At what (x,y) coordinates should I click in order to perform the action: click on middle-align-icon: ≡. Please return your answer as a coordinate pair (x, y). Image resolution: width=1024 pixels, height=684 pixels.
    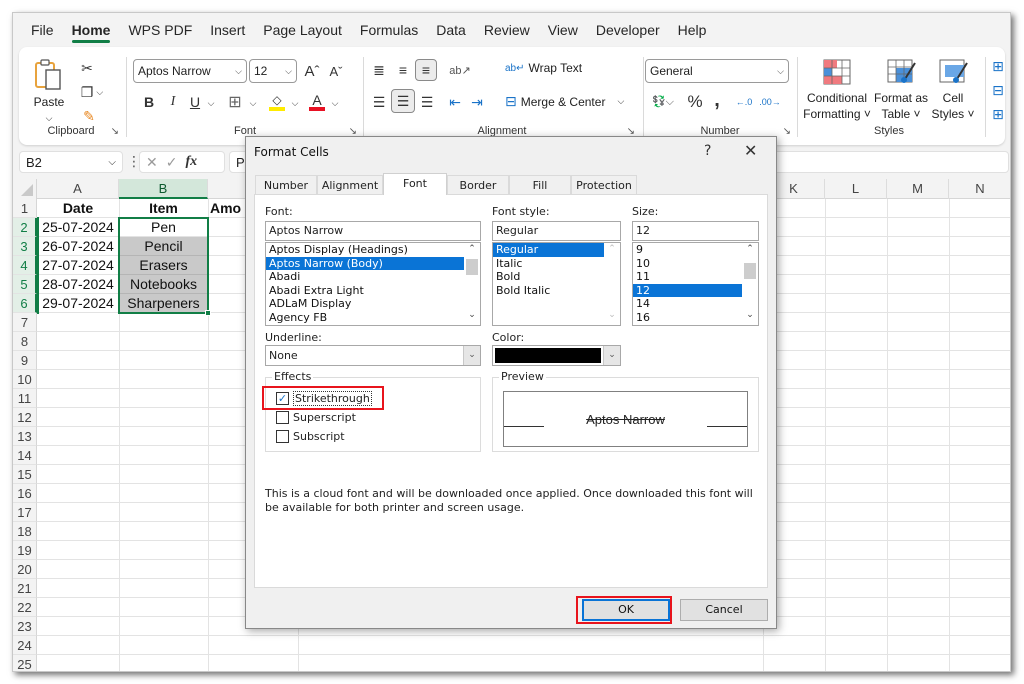
    Looking at the image, I should click on (403, 70).